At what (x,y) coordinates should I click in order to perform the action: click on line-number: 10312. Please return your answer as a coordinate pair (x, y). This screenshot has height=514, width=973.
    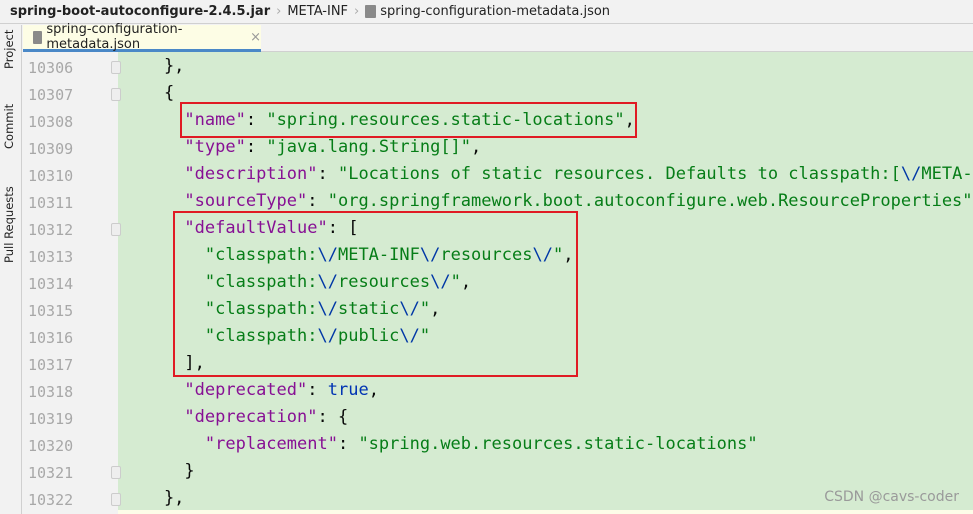
    Looking at the image, I should click on (51, 230).